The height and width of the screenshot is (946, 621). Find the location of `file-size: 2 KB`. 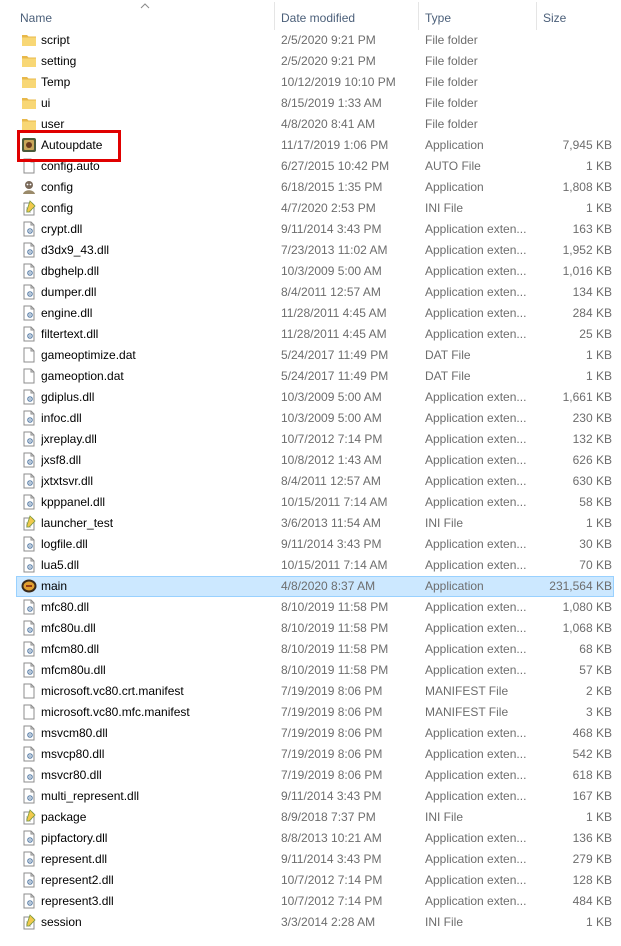

file-size: 2 KB is located at coordinates (598, 691).